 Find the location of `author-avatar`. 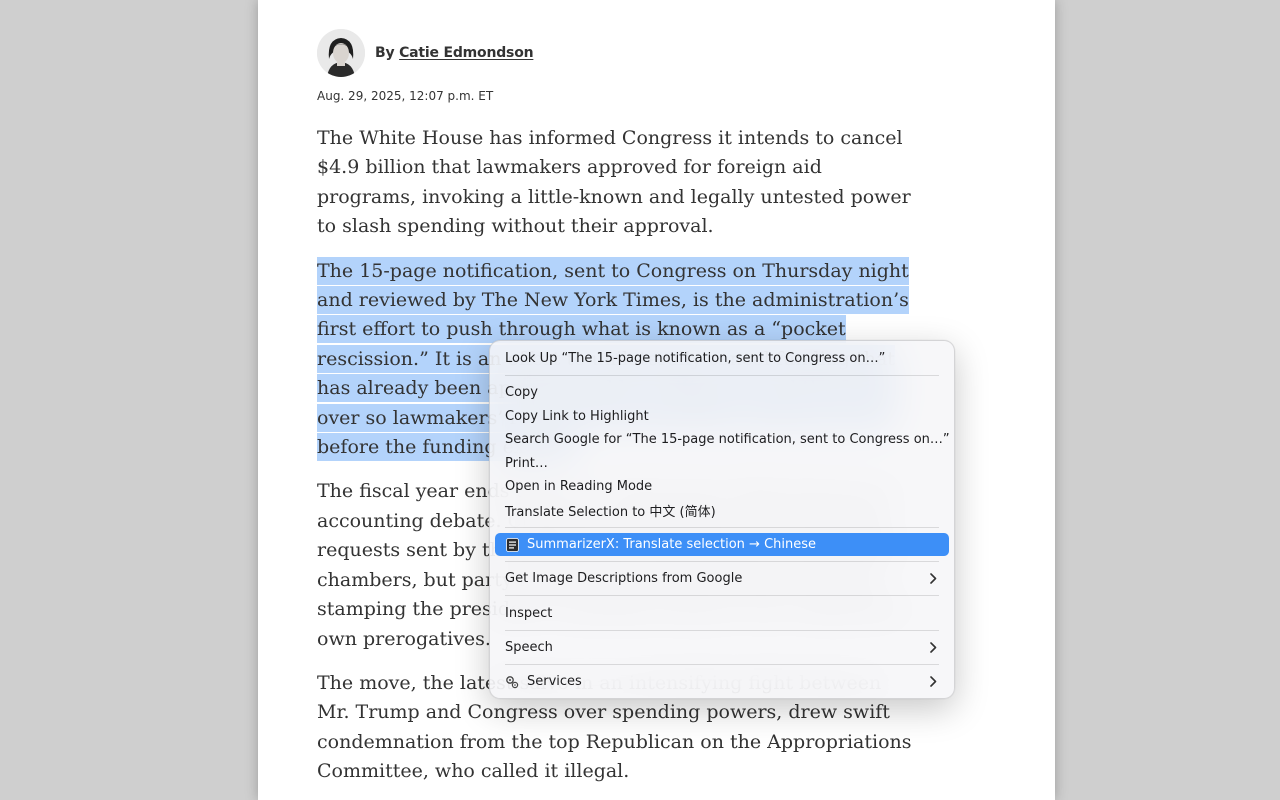

author-avatar is located at coordinates (341, 53).